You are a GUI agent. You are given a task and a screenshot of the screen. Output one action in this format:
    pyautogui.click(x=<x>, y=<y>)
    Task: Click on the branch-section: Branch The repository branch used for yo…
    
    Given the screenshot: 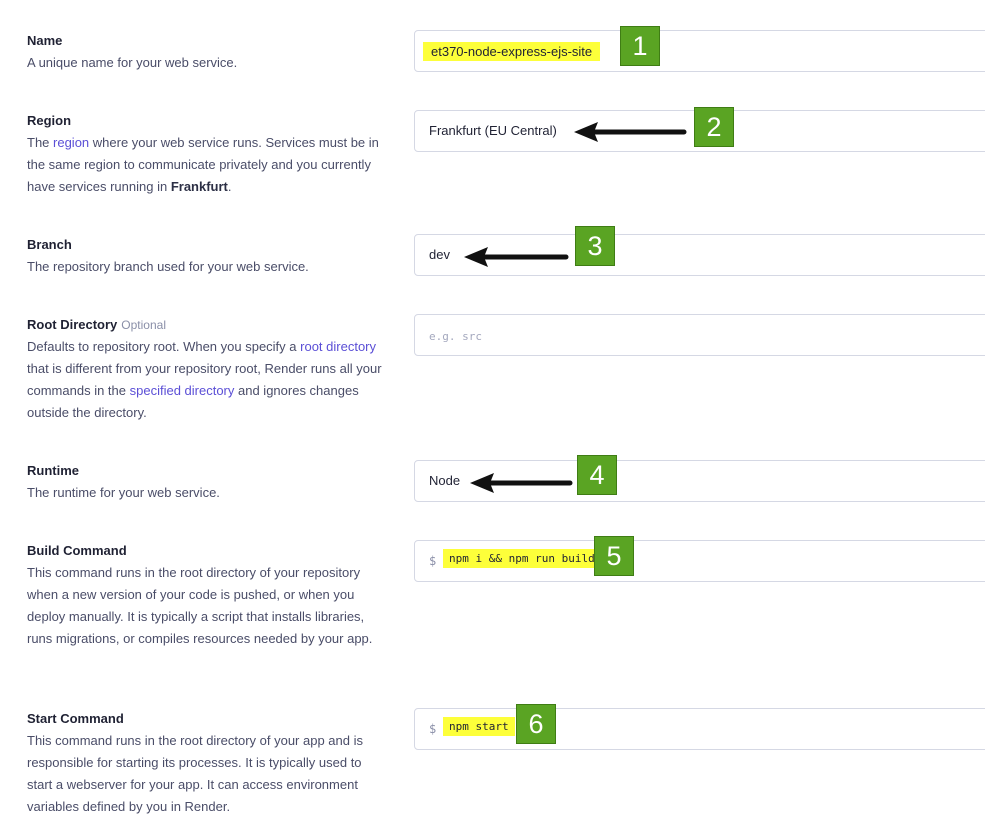 What is the action you would take?
    pyautogui.click(x=207, y=256)
    